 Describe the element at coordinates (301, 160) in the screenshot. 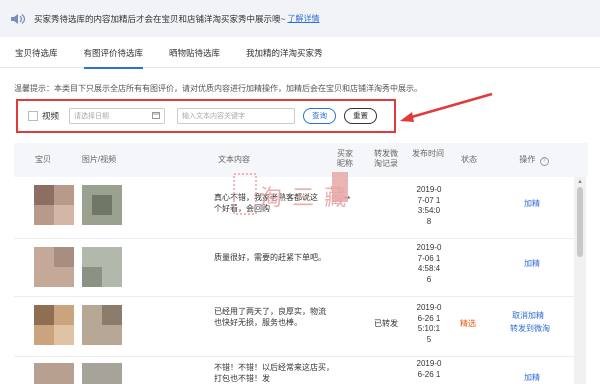

I see `table-header: 宝贝 图片/视频 文本内容 买家昵称 转发微淘记录 发布时间 状态 操作 ?` at that location.